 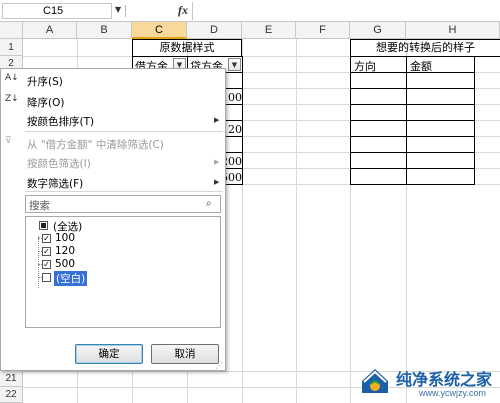 I want to click on clear-filter-item: 从 "借方金额" 中清除筛选(C), so click(x=95, y=144).